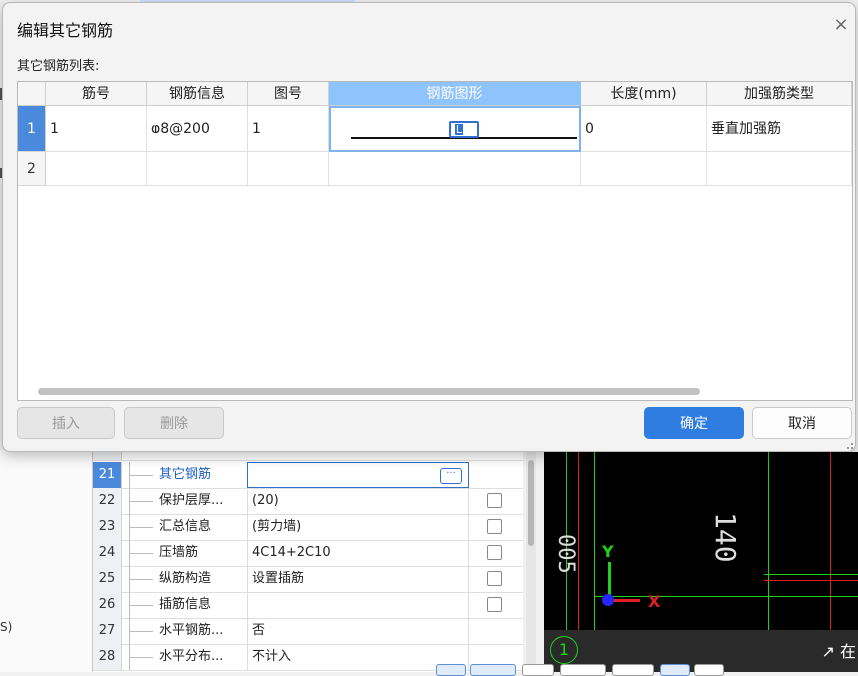  I want to click on grid-horizontal-scrollbar, so click(369, 391).